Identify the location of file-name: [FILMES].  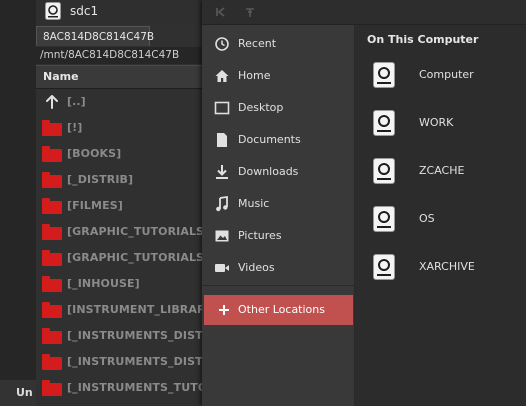
(95, 205).